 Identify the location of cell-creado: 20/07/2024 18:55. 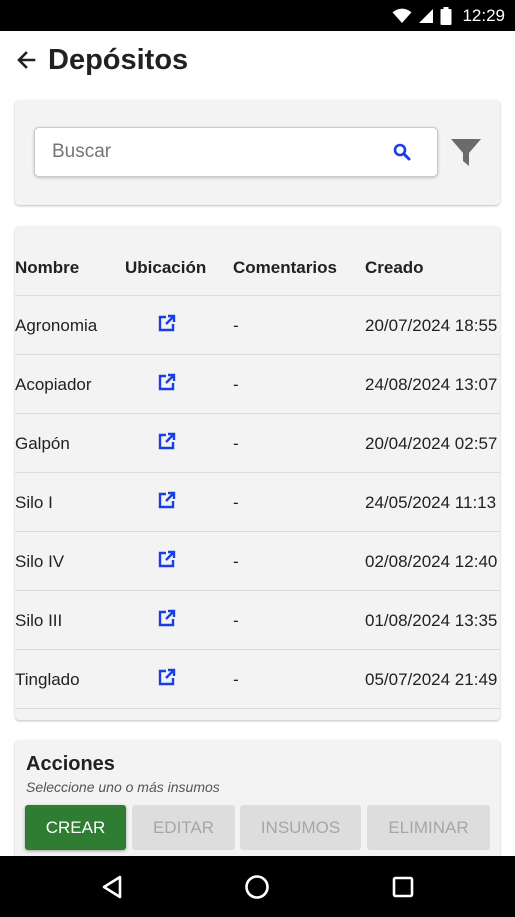
(431, 325).